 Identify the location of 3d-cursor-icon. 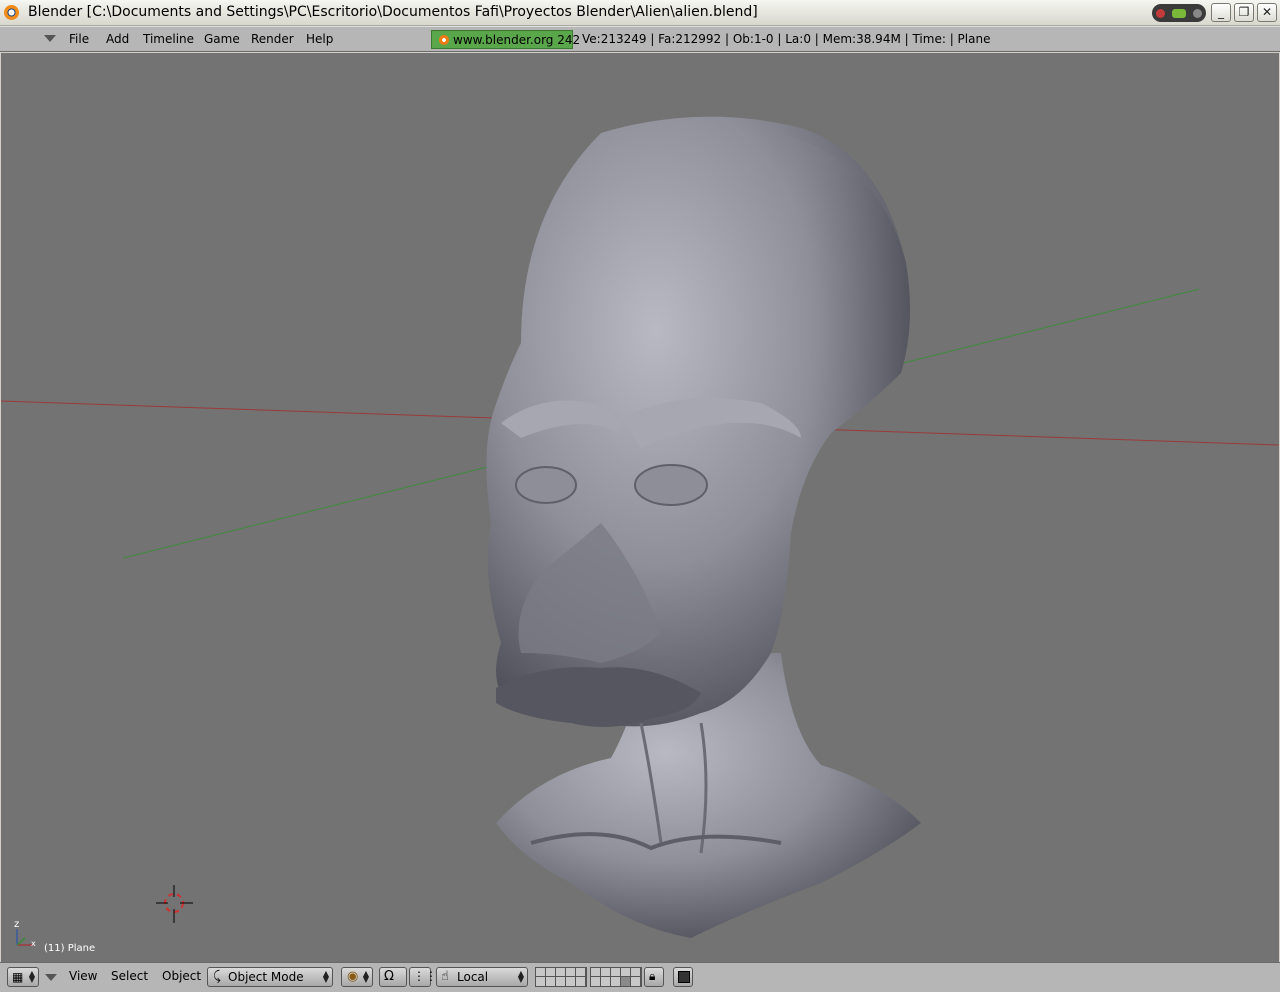
(174, 904).